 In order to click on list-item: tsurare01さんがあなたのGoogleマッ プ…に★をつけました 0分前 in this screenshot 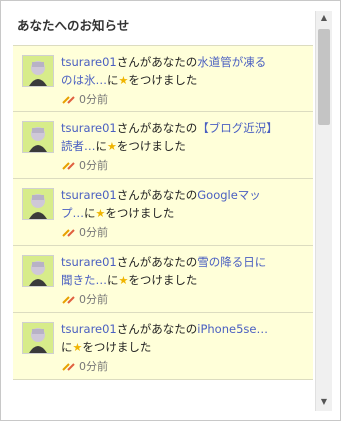, I will do `click(163, 212)`.